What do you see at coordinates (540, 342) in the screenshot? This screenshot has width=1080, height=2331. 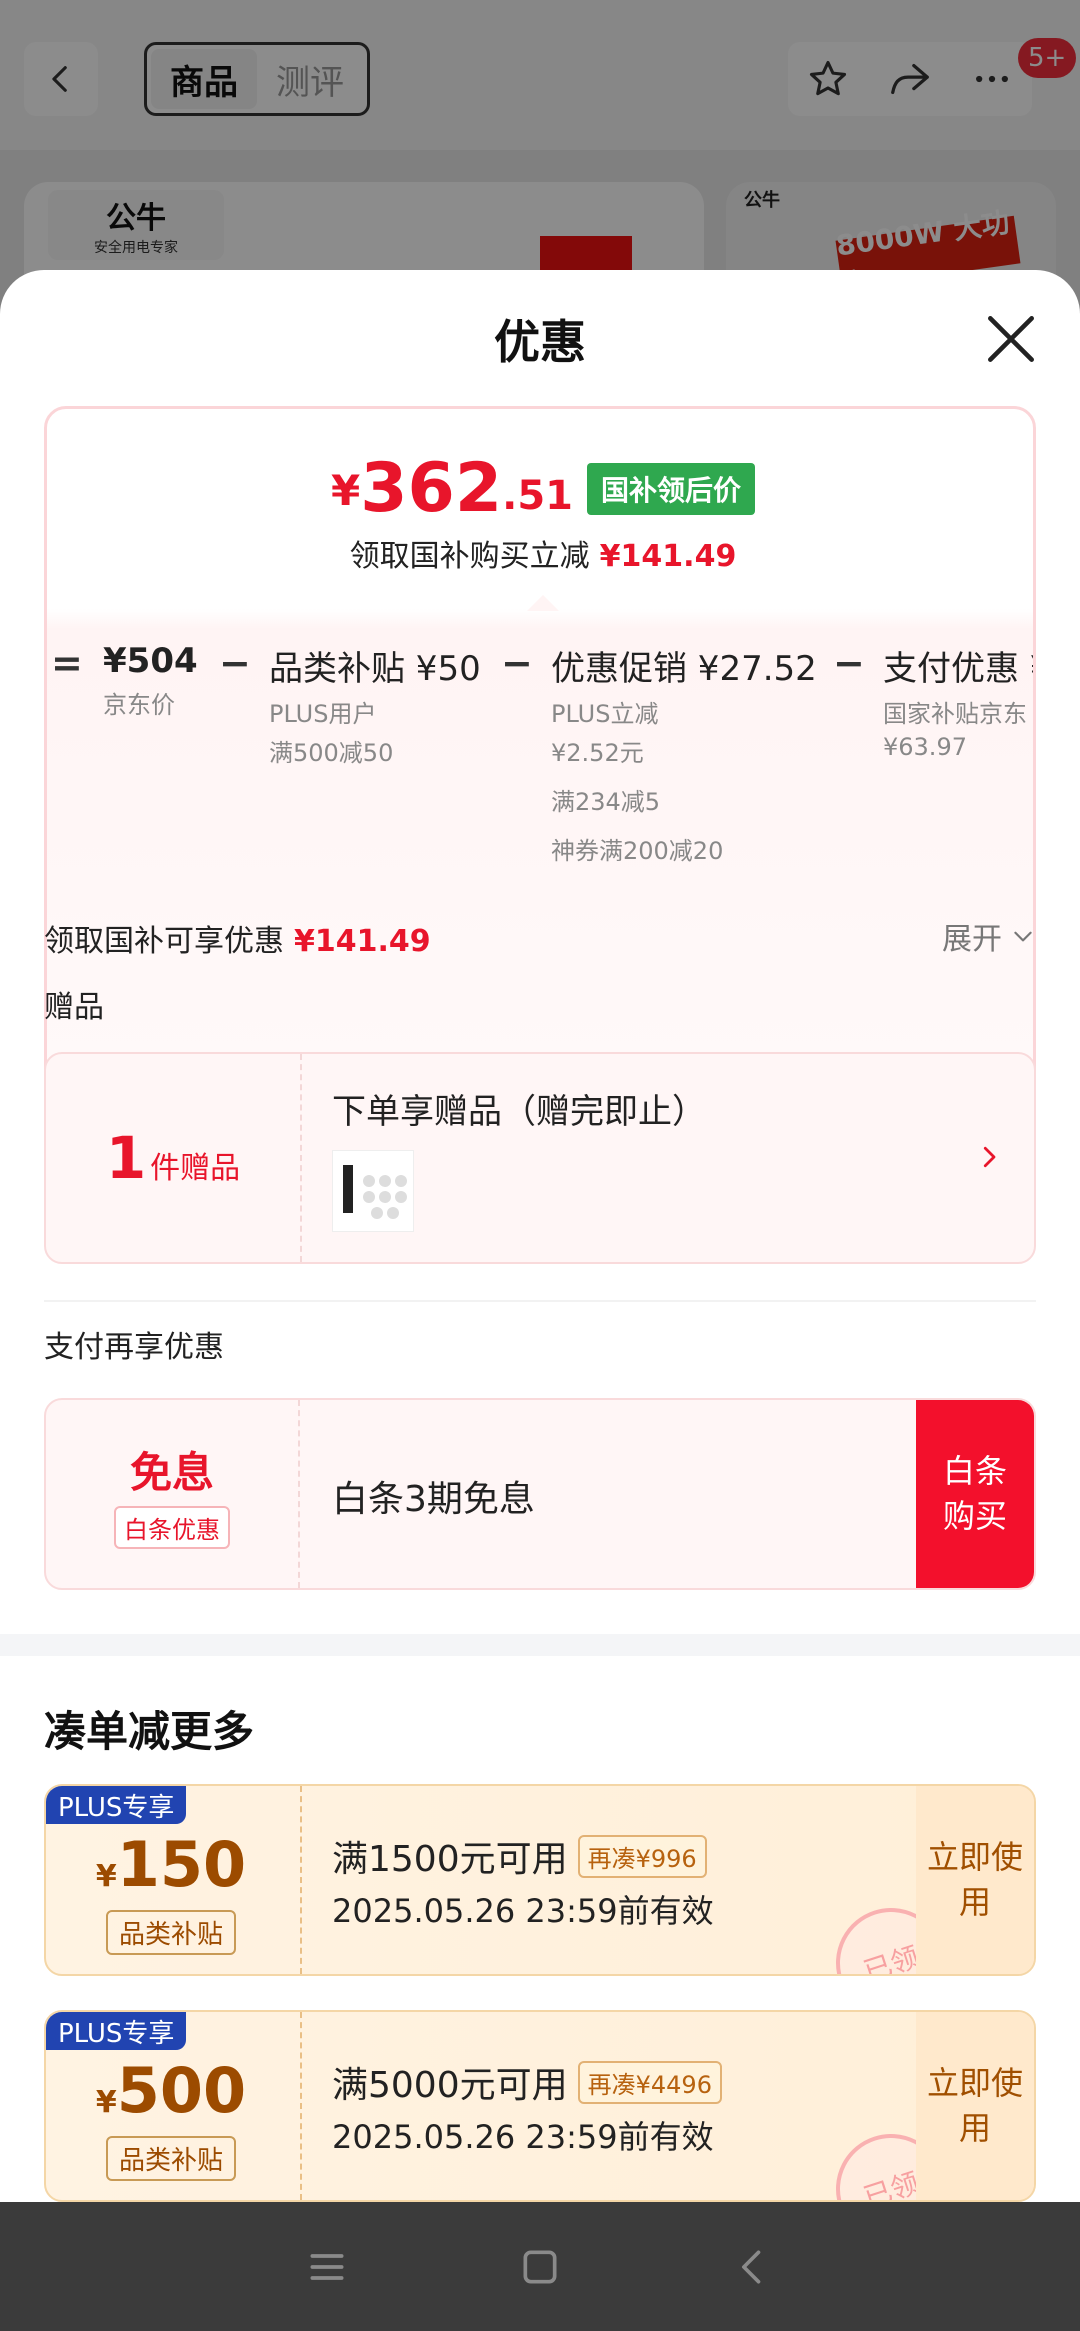 I see `sheet-title: 优惠` at bounding box center [540, 342].